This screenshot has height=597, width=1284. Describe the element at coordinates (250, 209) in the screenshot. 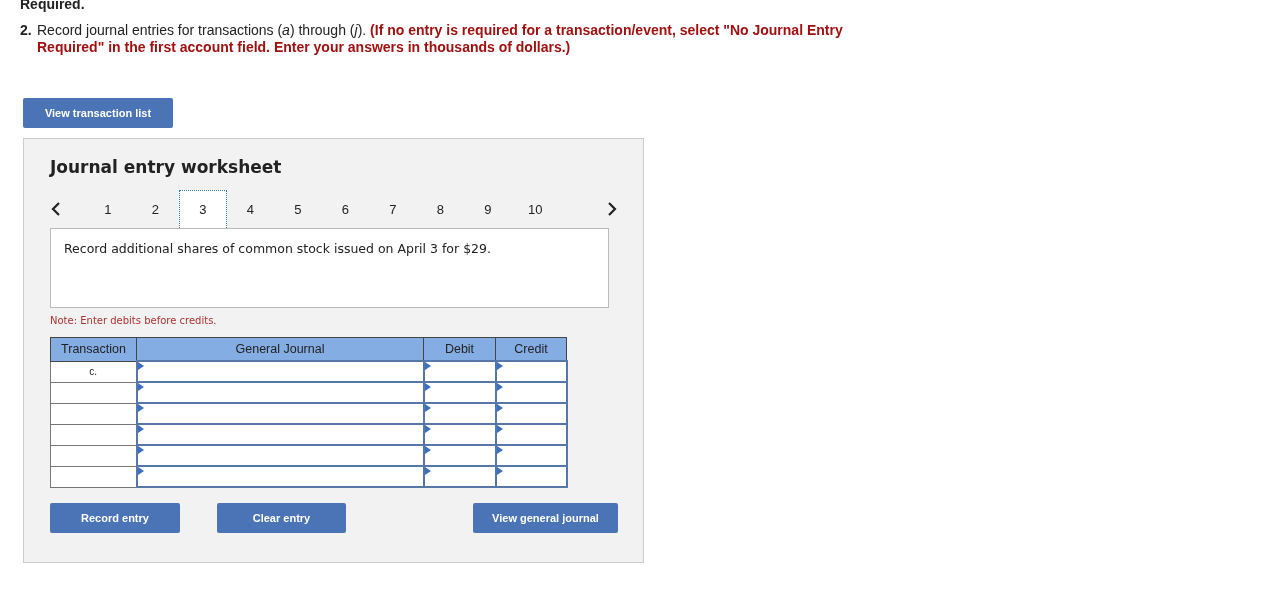

I see `page-tab: 4` at that location.